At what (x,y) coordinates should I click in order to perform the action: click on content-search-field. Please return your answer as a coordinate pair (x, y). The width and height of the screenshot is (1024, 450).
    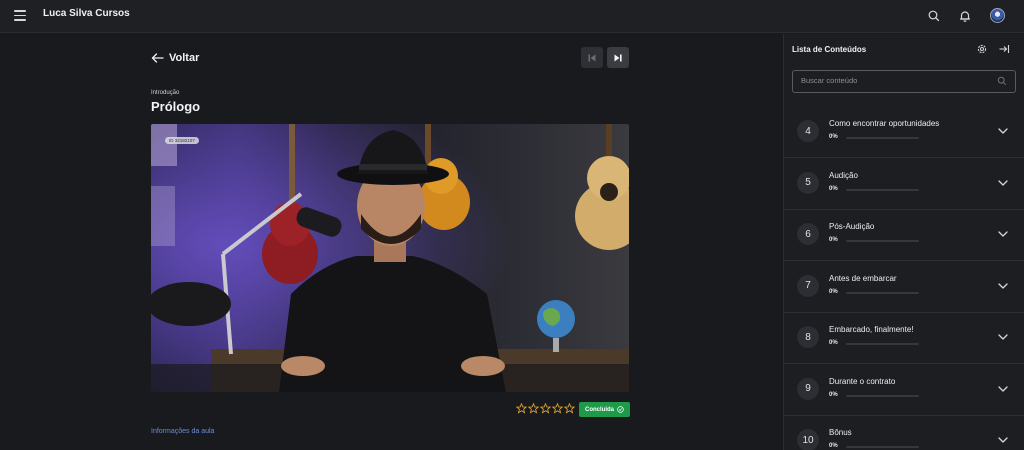
    Looking at the image, I should click on (904, 81).